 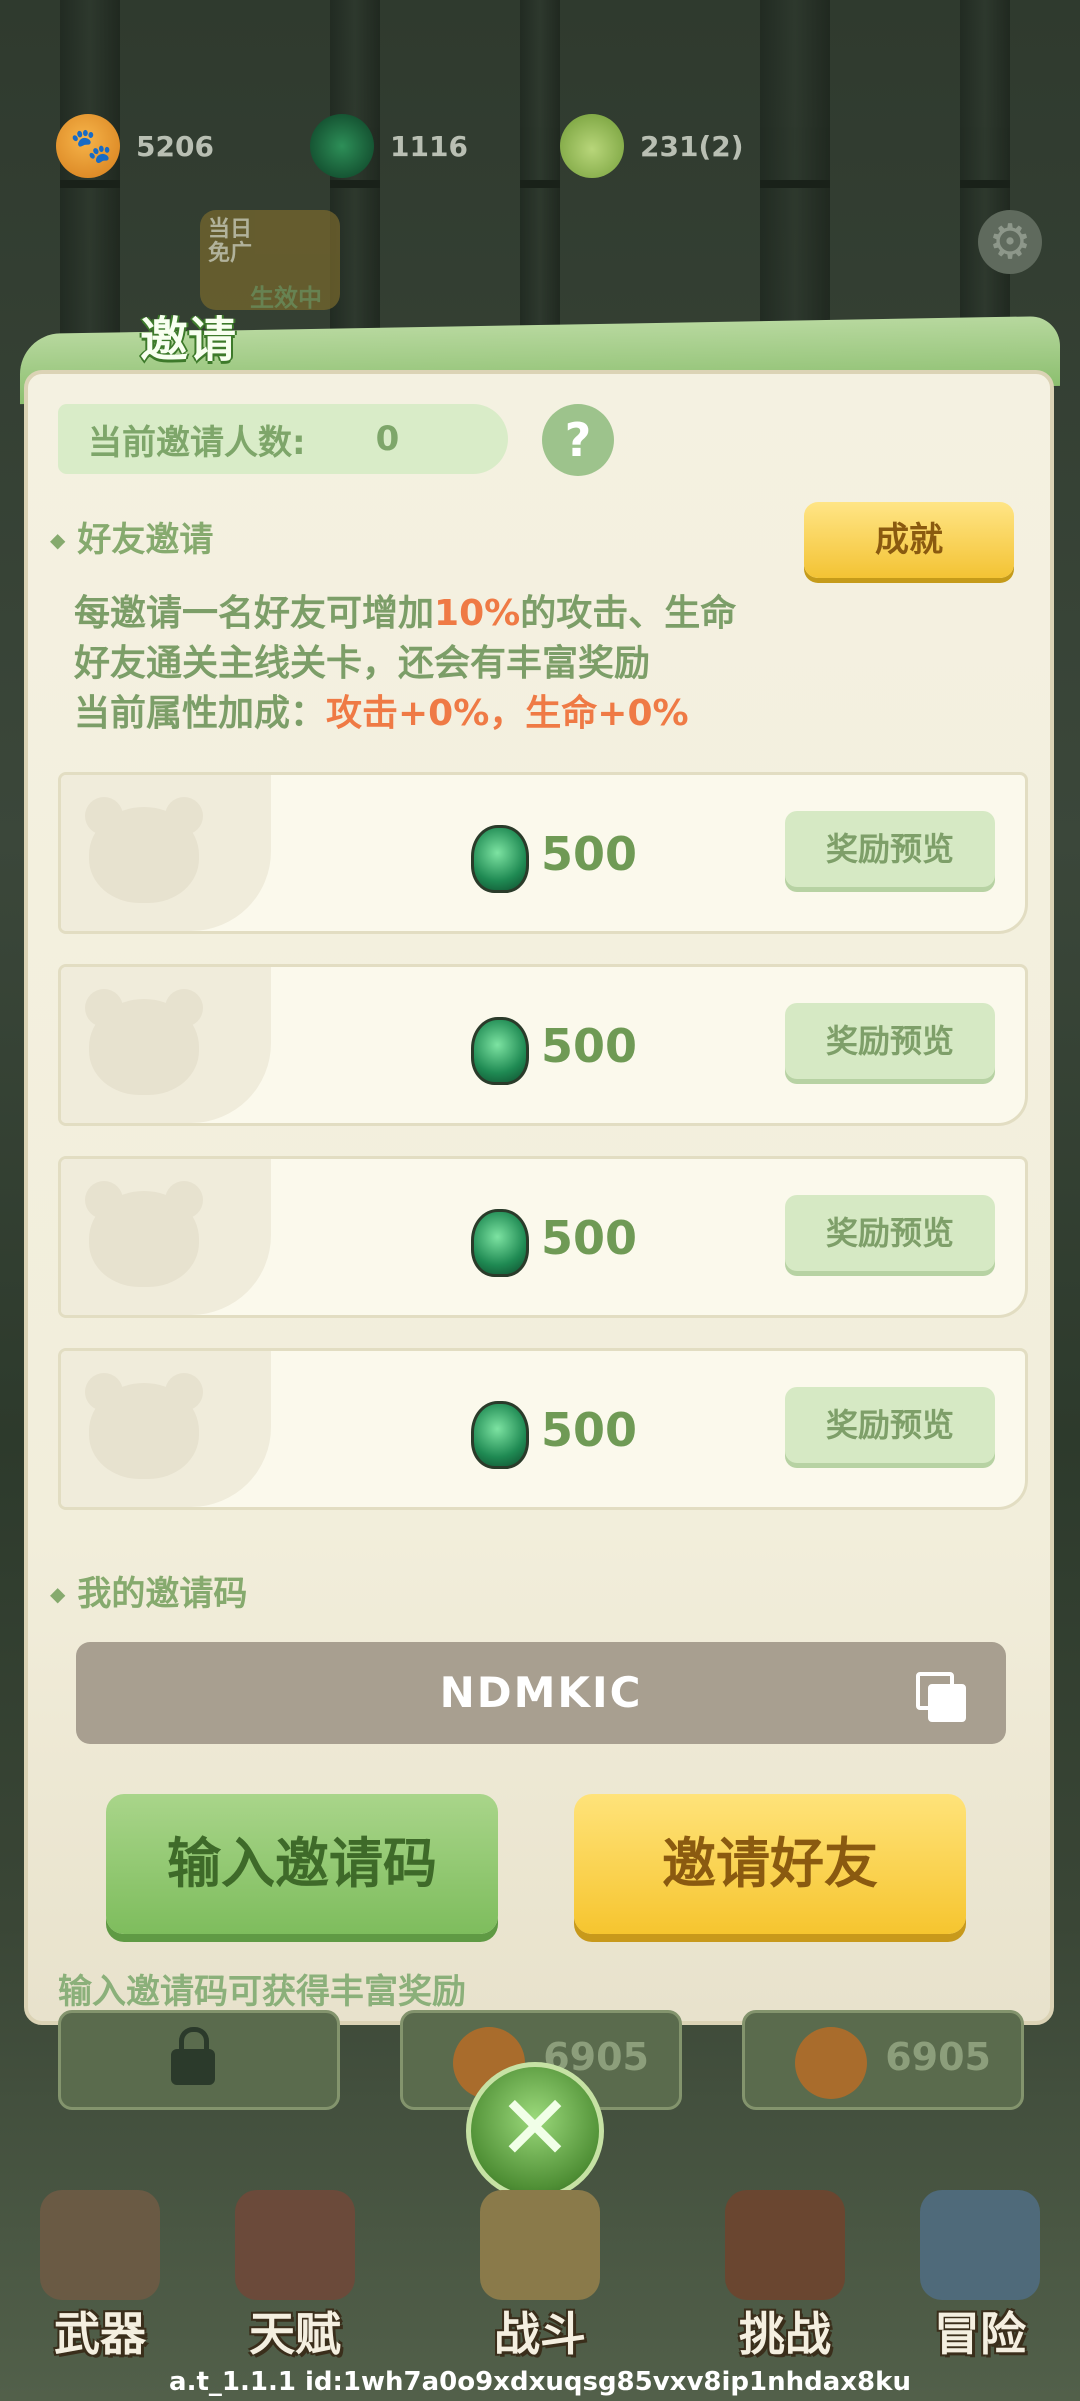 What do you see at coordinates (389, 146) in the screenshot?
I see `currency-gem: 1116` at bounding box center [389, 146].